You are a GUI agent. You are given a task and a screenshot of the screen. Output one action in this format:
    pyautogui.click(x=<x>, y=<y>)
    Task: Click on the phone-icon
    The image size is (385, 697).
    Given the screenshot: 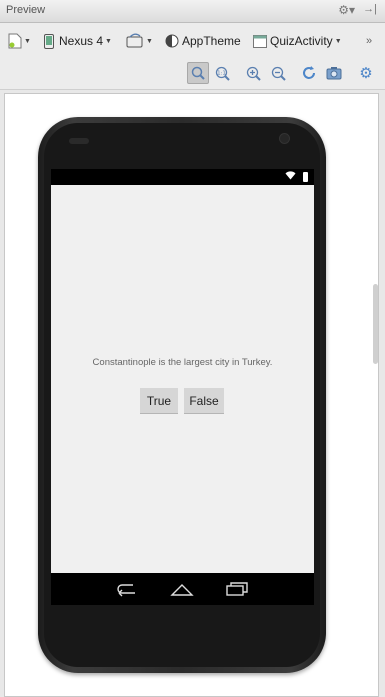 What is the action you would take?
    pyautogui.click(x=49, y=41)
    